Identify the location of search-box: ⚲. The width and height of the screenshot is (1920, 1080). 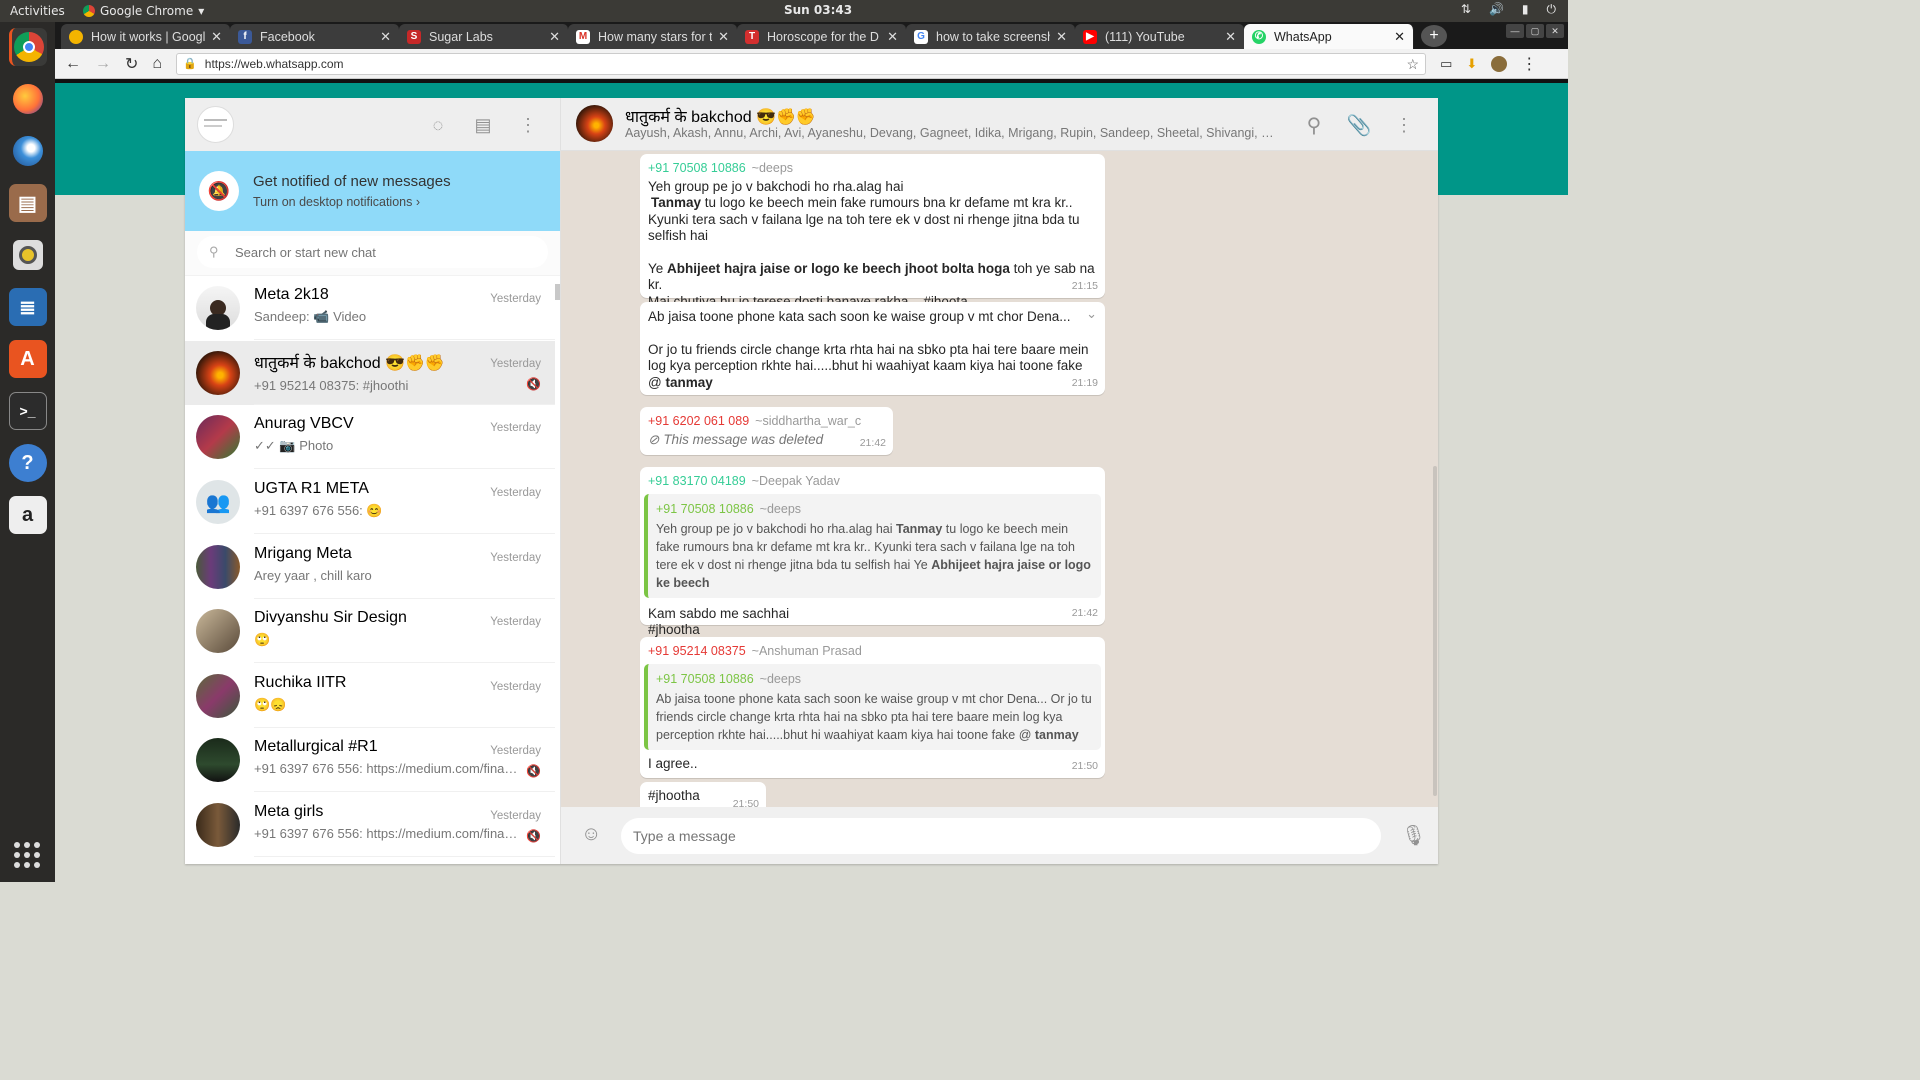
(372, 252).